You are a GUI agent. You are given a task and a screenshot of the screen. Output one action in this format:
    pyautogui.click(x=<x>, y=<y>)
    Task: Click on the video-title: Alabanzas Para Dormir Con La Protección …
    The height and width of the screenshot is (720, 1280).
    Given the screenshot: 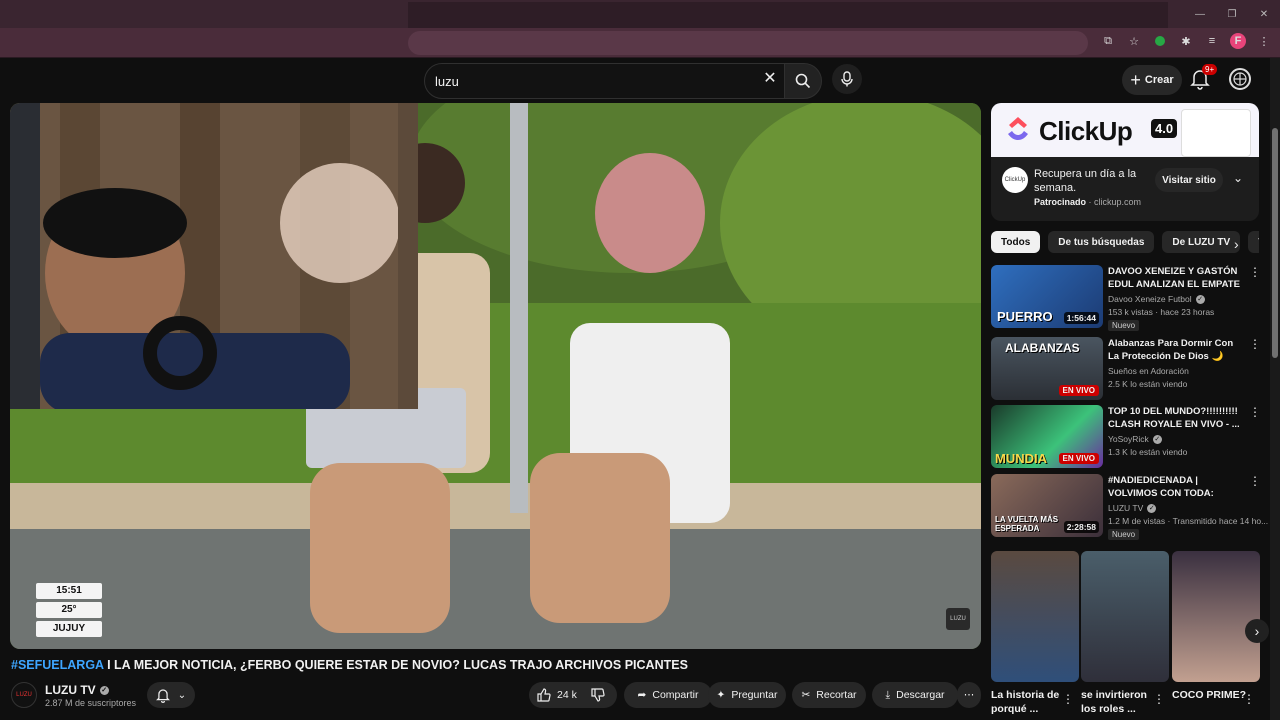 What is the action you would take?
    pyautogui.click(x=1177, y=350)
    